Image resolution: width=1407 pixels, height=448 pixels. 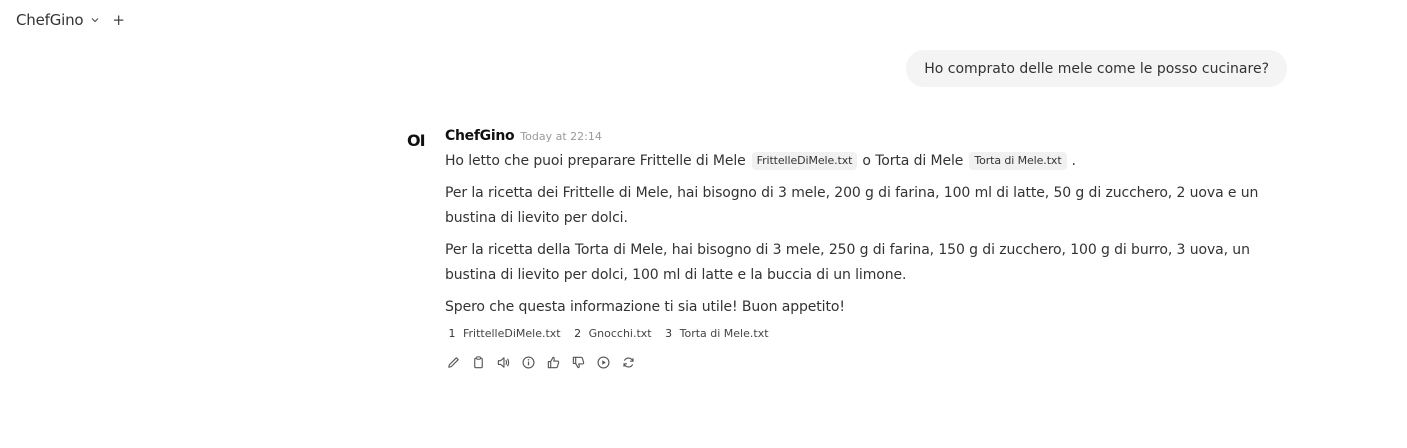 What do you see at coordinates (50, 20) in the screenshot?
I see `model-name: ChefGino` at bounding box center [50, 20].